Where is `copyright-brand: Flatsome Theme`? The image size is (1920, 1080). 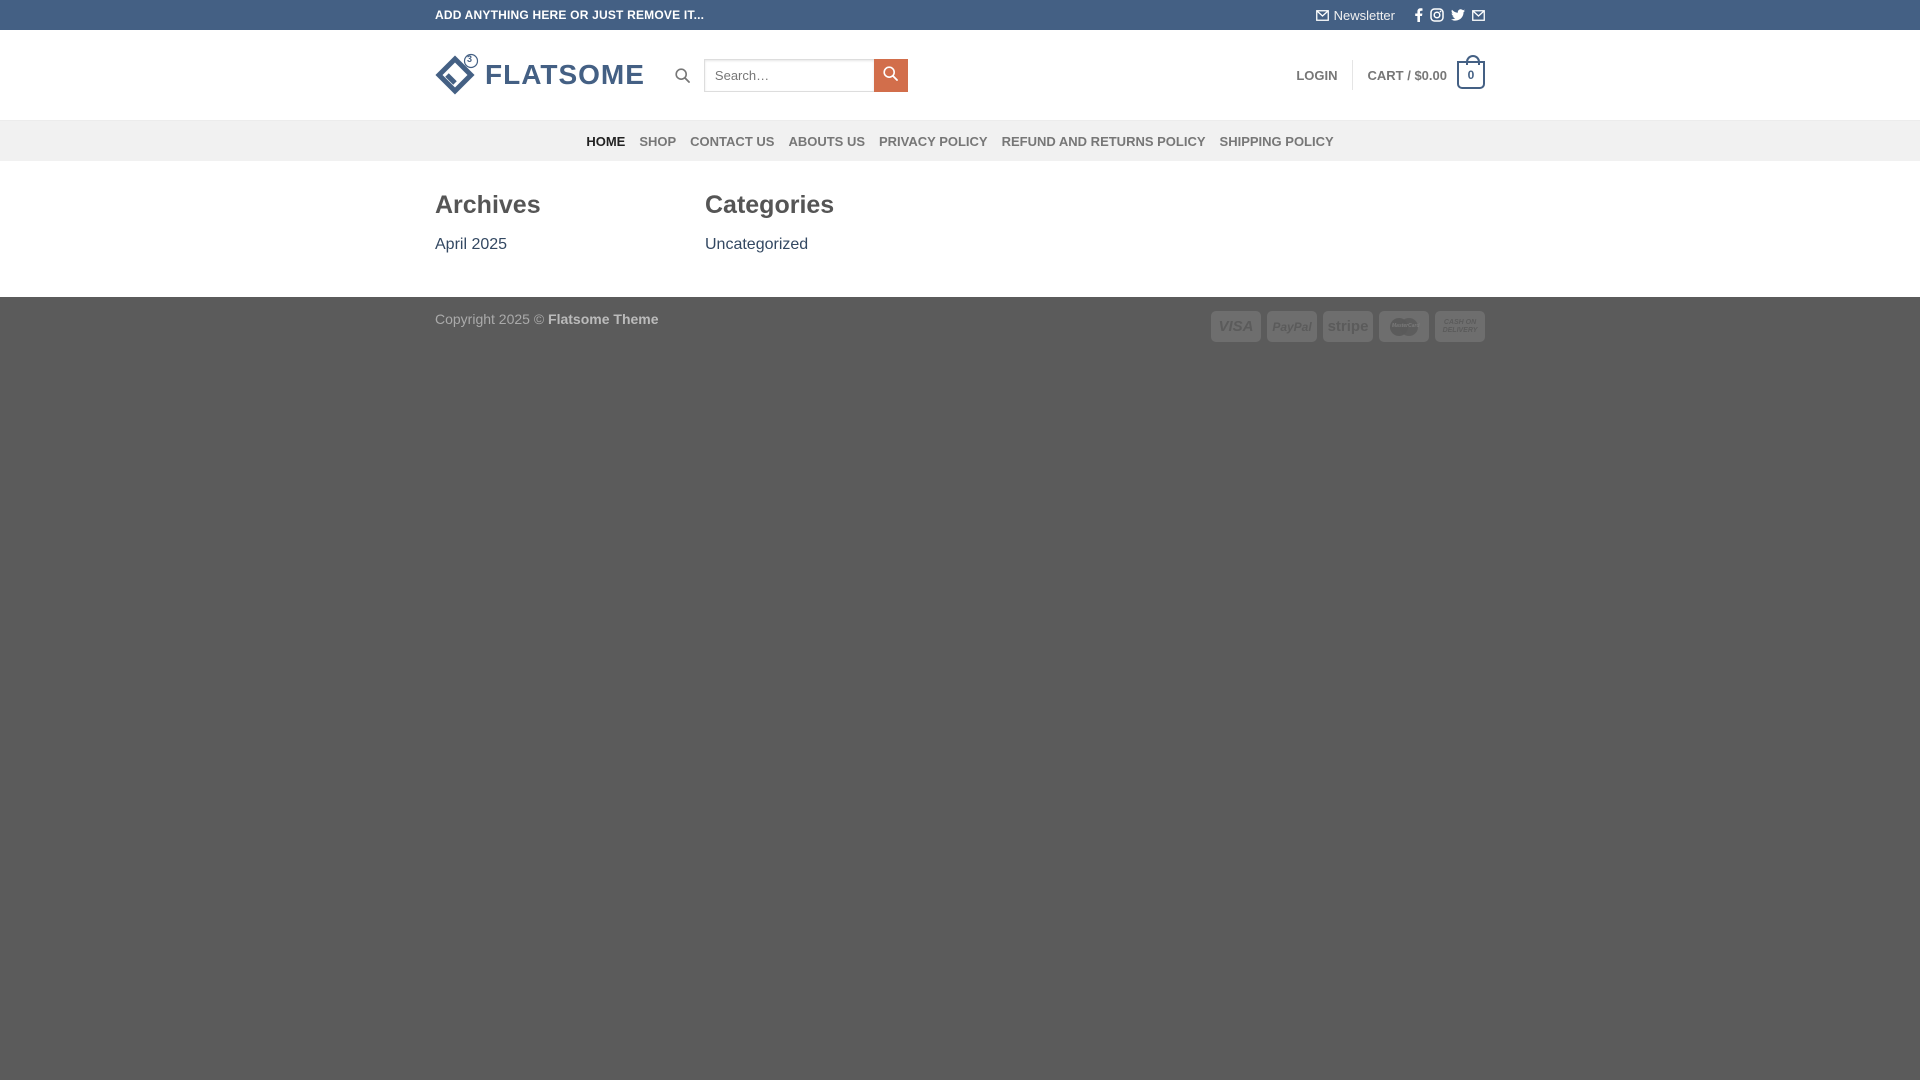 copyright-brand: Flatsome Theme is located at coordinates (603, 319).